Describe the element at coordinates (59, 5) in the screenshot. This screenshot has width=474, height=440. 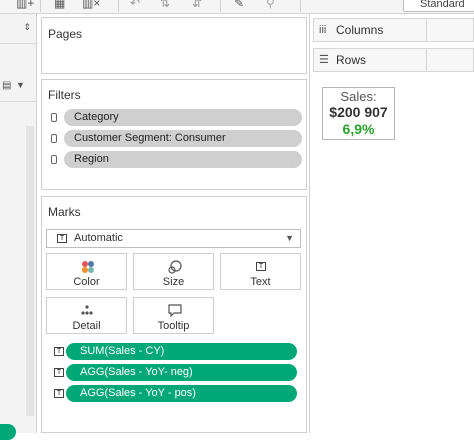
I see `clear-icon: ▦` at that location.